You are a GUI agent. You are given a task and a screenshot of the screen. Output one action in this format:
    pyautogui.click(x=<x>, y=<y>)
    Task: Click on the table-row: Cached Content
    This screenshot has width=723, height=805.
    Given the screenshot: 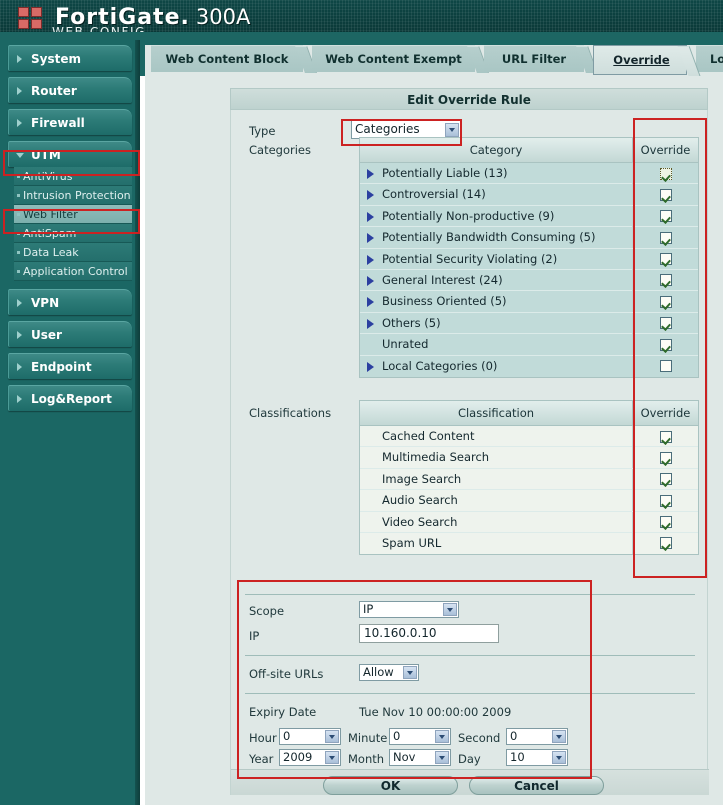 What is the action you would take?
    pyautogui.click(x=529, y=437)
    